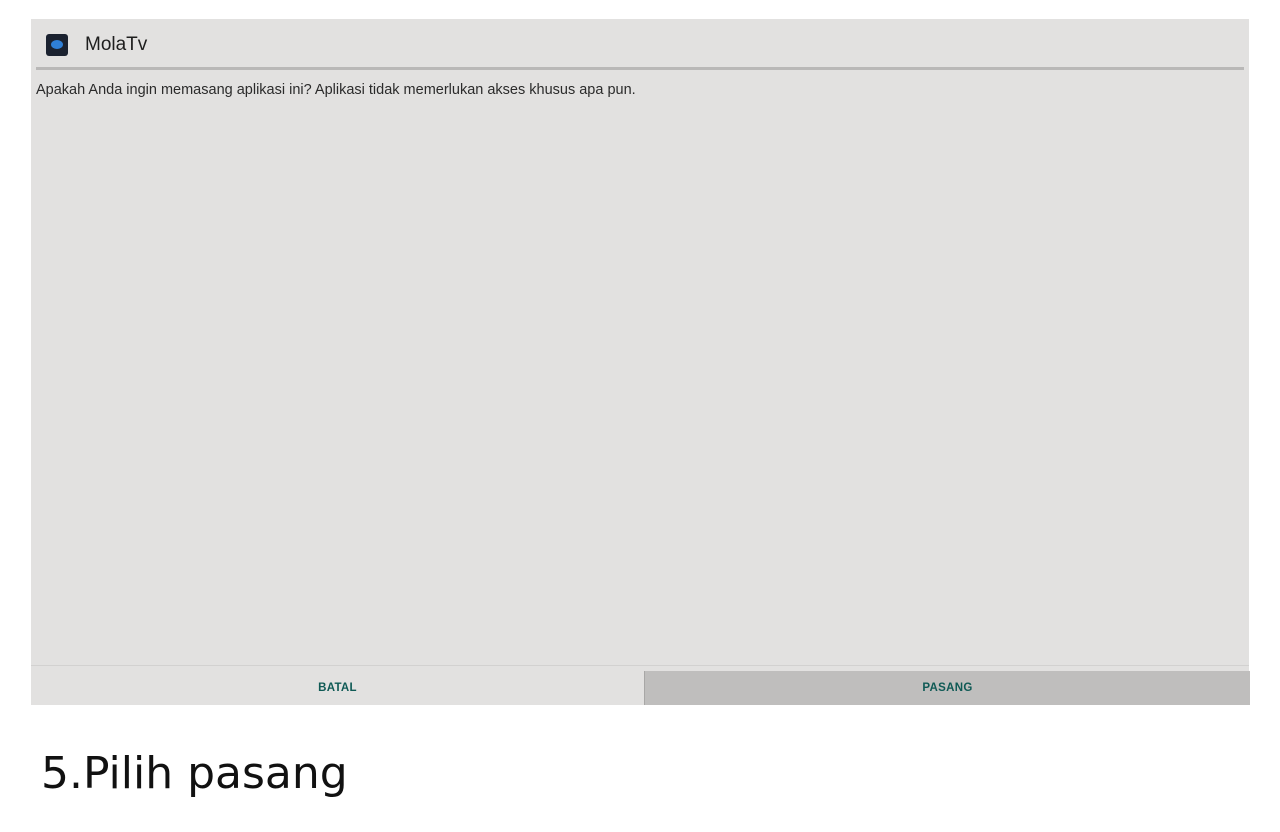 Image resolution: width=1280 pixels, height=832 pixels. What do you see at coordinates (640, 45) in the screenshot?
I see `title-bar: MolaTv` at bounding box center [640, 45].